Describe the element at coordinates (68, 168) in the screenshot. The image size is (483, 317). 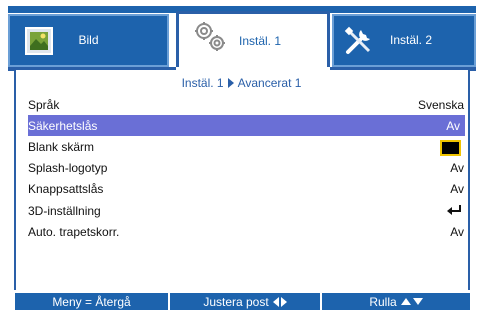
I see `row-label: Splash-logotyp` at that location.